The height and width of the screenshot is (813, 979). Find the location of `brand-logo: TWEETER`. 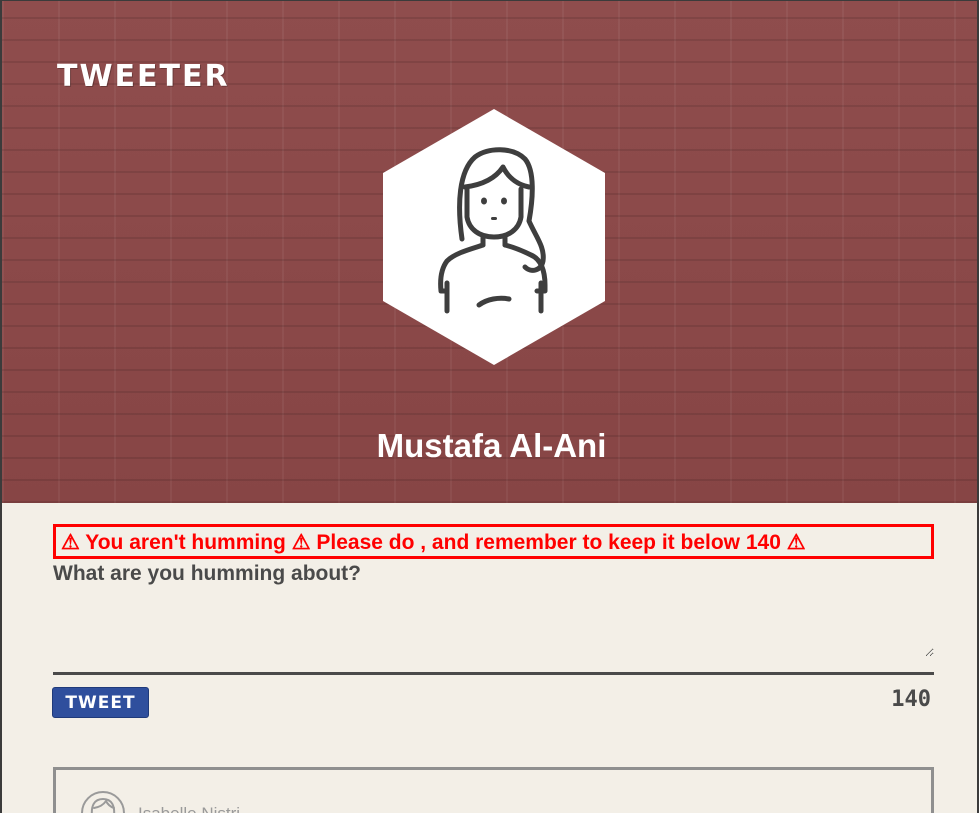

brand-logo: TWEETER is located at coordinates (143, 76).